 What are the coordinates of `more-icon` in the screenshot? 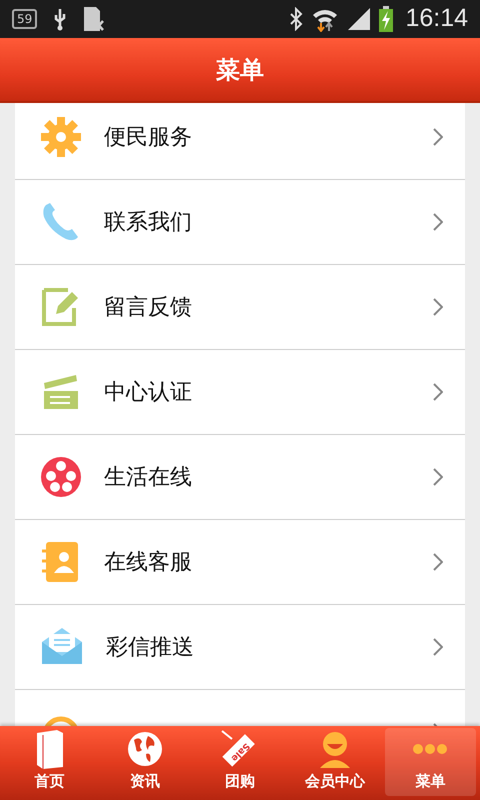 It's located at (430, 748).